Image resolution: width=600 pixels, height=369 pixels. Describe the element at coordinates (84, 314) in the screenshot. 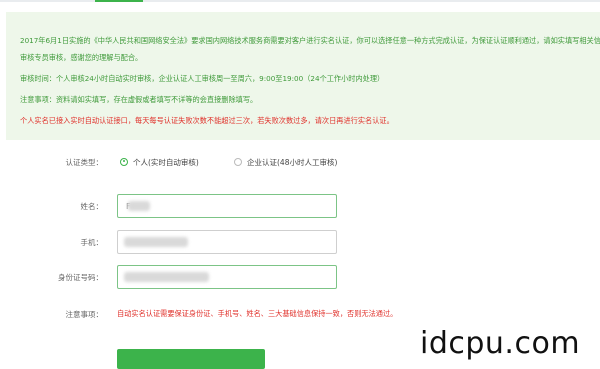

I see `notes-label: 注意事项：` at that location.